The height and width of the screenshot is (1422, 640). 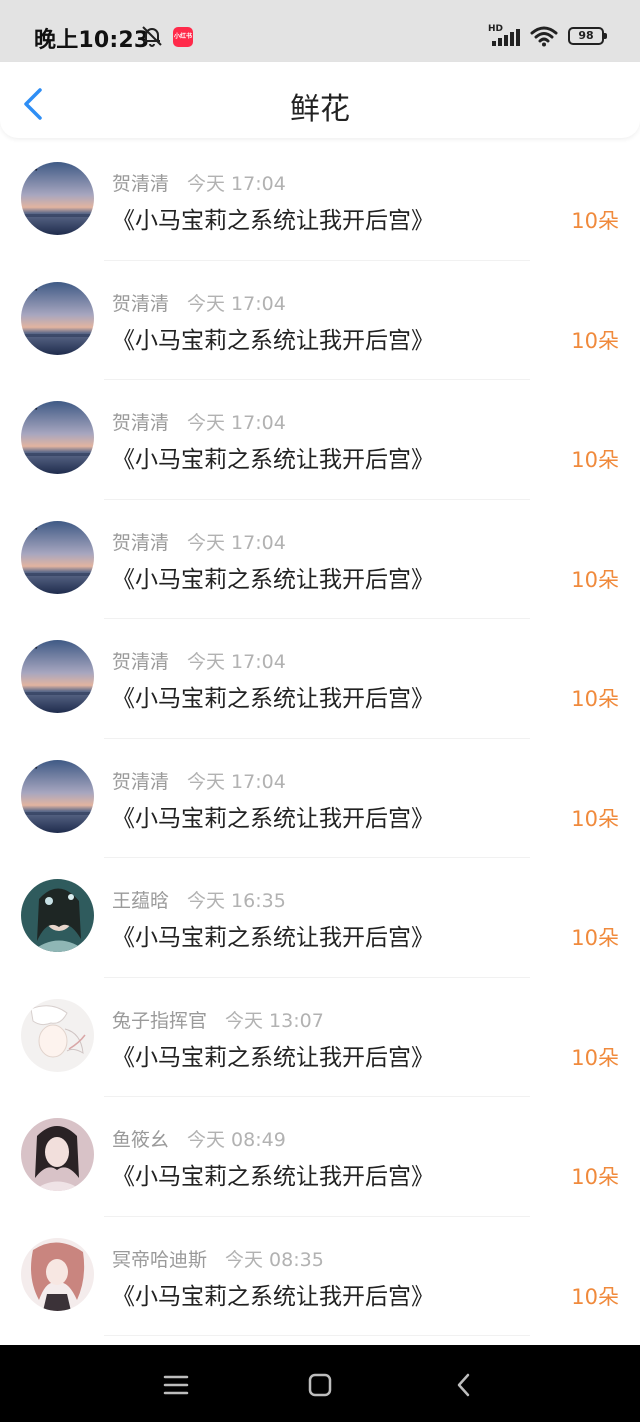 What do you see at coordinates (320, 1277) in the screenshot?
I see `list-item: 冥帝哈迪斯 今天 08:35 《小马宝莉之系统让我开后宫》 10朵` at bounding box center [320, 1277].